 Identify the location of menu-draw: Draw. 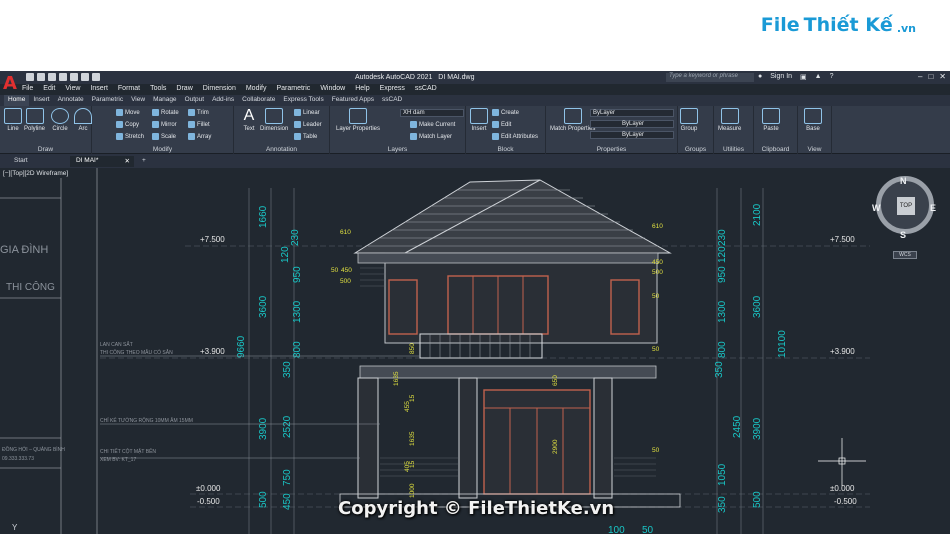
(184, 88).